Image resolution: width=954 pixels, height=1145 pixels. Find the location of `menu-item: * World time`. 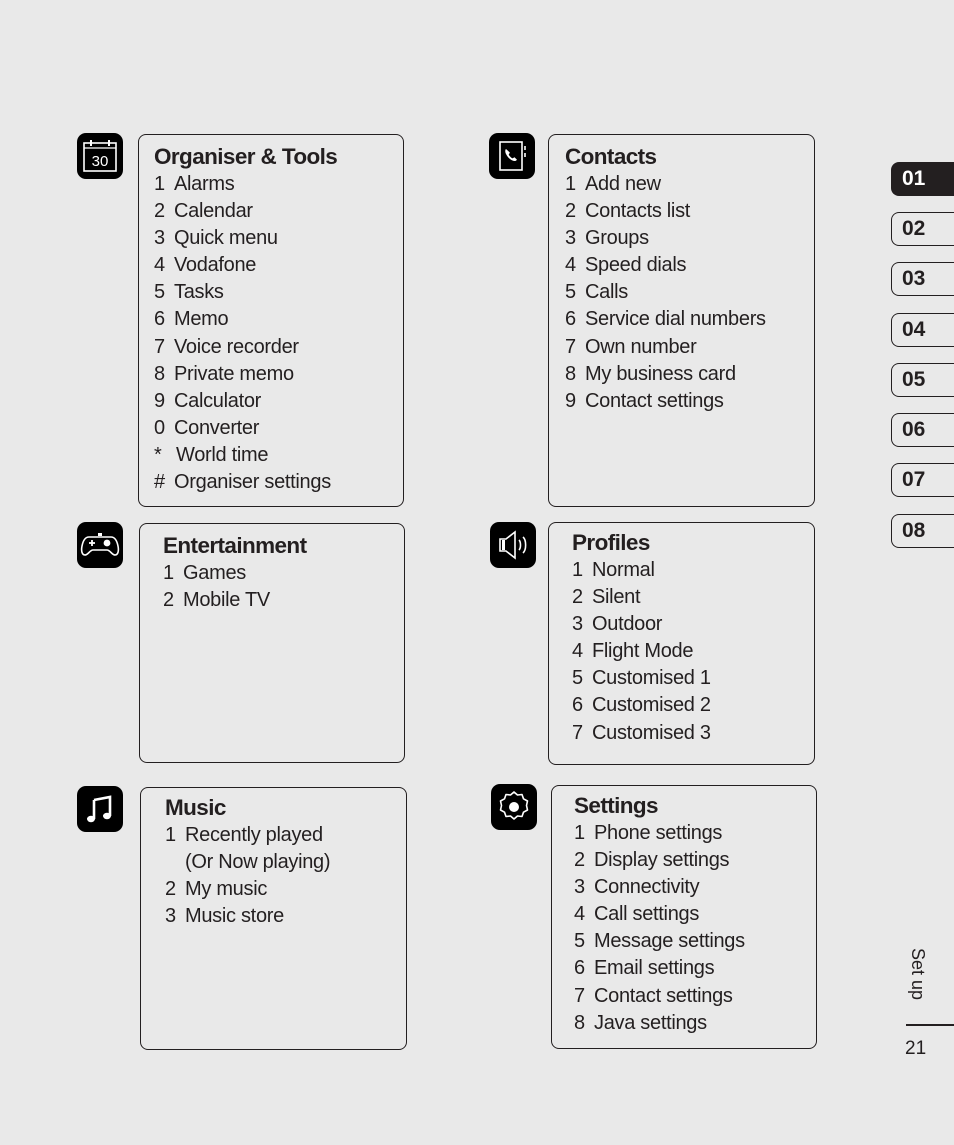

menu-item: * World time is located at coordinates (278, 455).